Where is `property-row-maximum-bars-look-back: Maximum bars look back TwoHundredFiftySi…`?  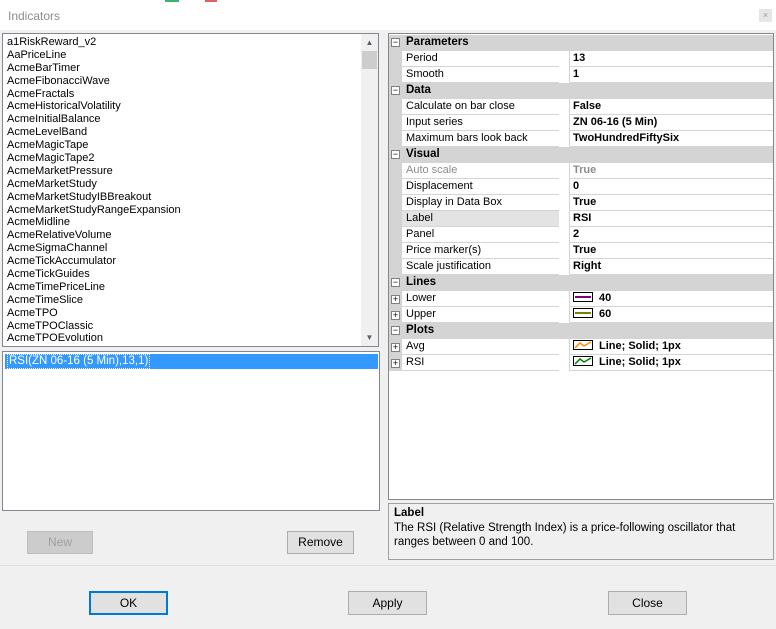
property-row-maximum-bars-look-back: Maximum bars look back TwoHundredFiftySi… is located at coordinates (581, 139).